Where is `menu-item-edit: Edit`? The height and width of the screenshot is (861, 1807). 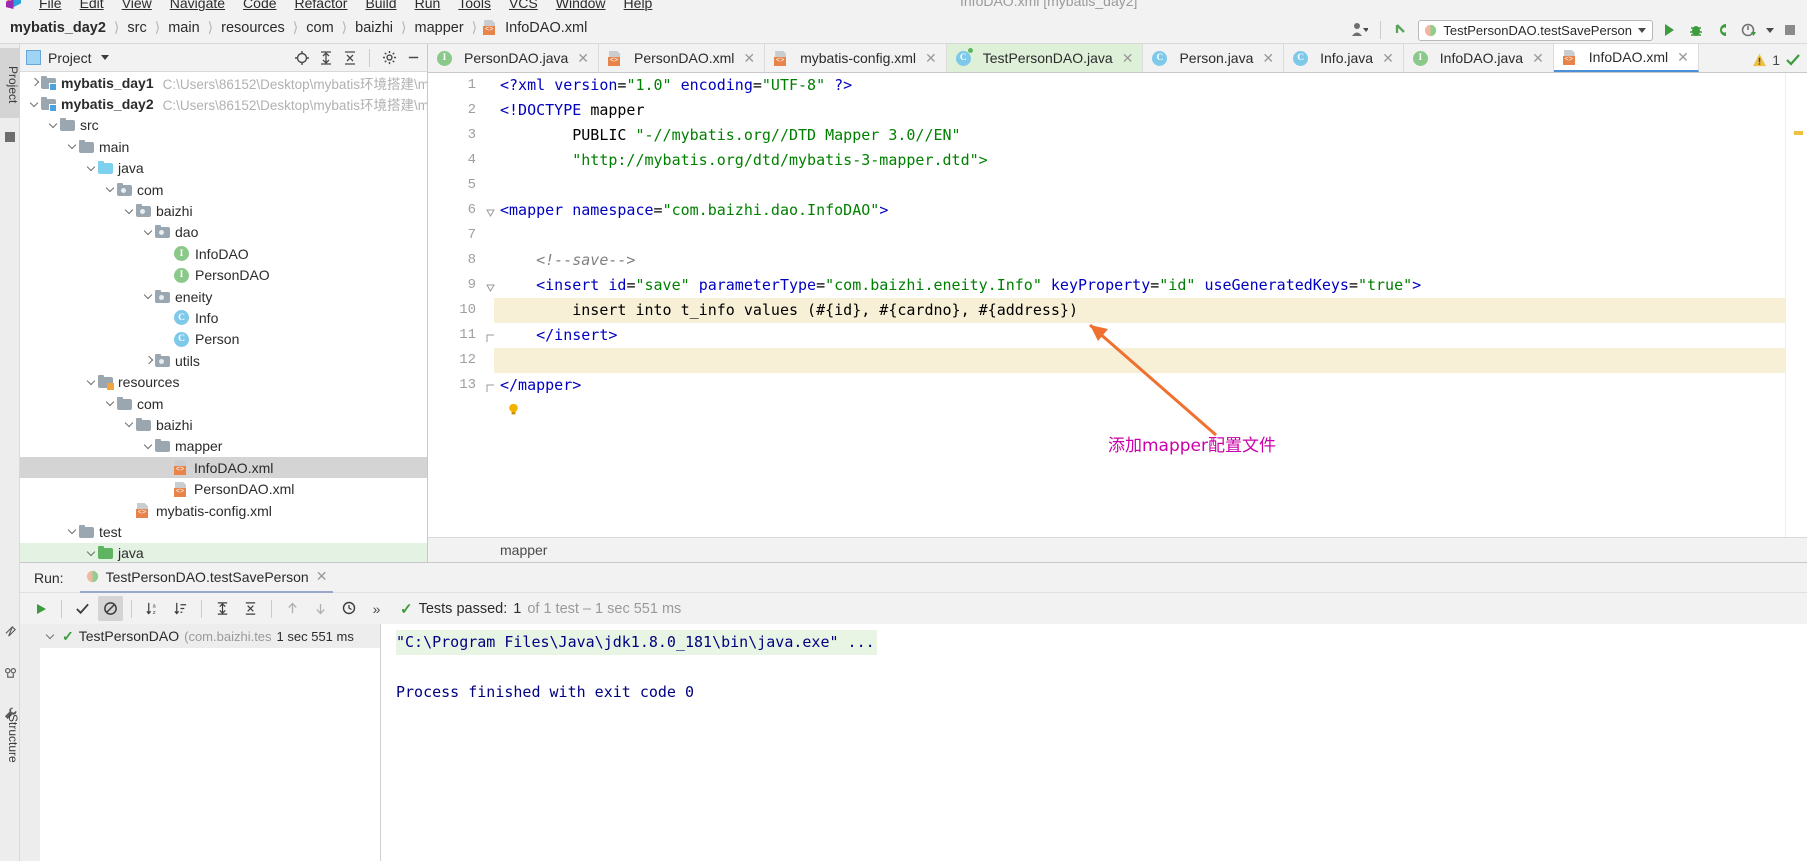 menu-item-edit: Edit is located at coordinates (92, 6).